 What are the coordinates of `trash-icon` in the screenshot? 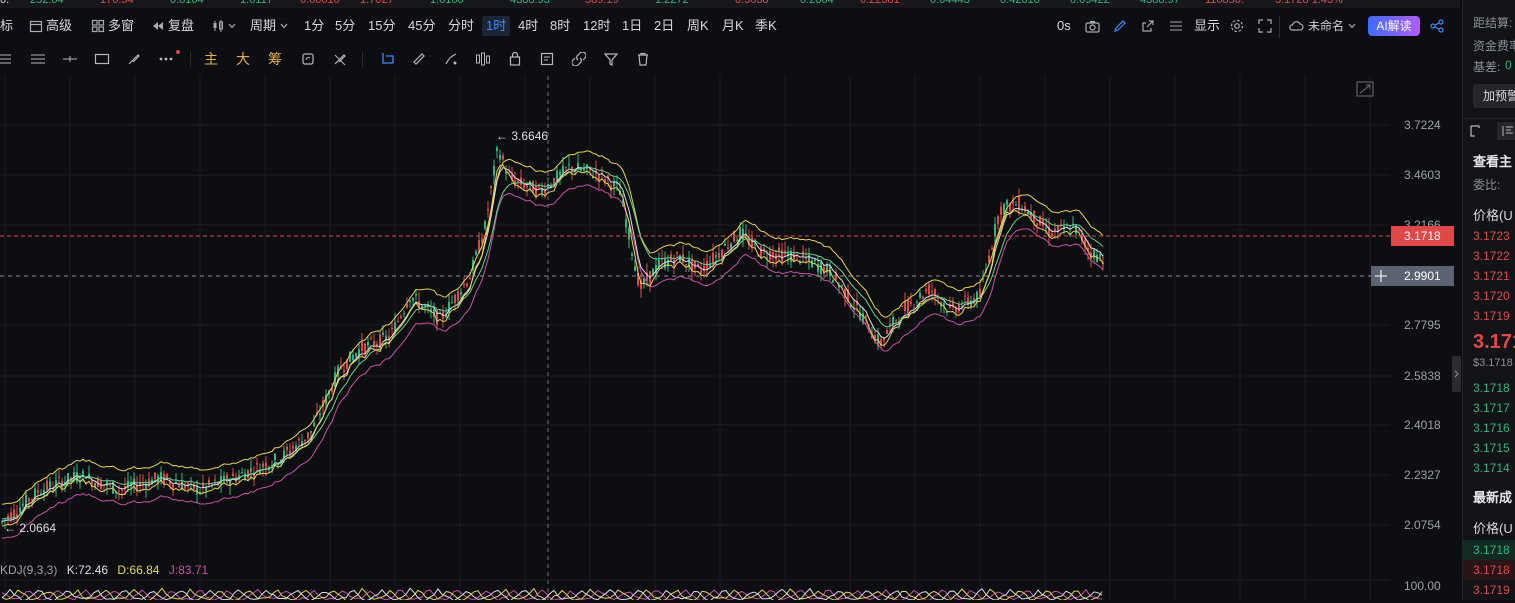 It's located at (643, 59).